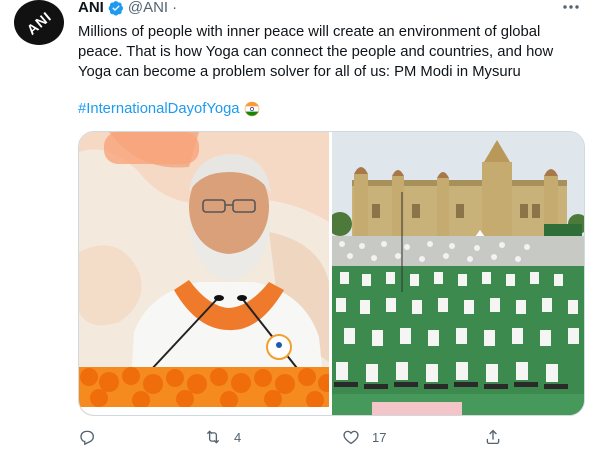 The height and width of the screenshot is (455, 595). I want to click on like-button: 17, so click(364, 437).